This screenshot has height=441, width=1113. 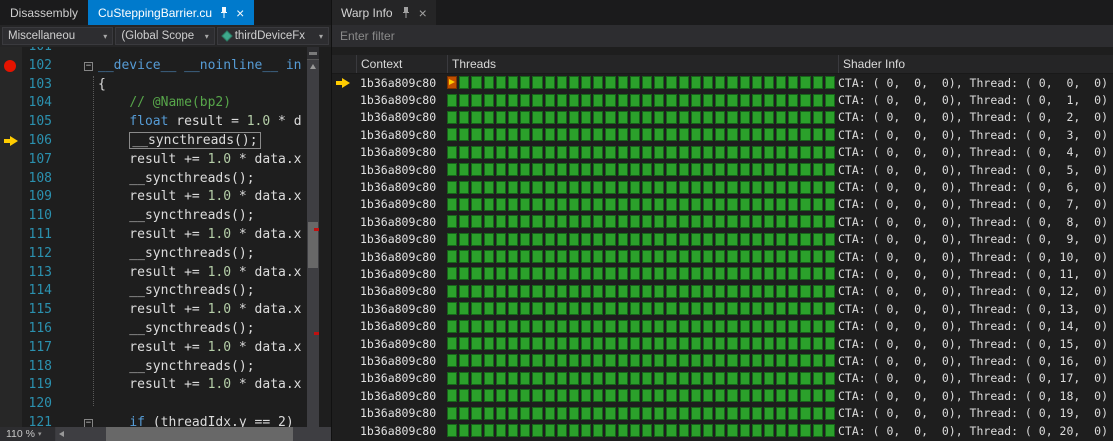 I want to click on pin-icon, so click(x=224, y=12).